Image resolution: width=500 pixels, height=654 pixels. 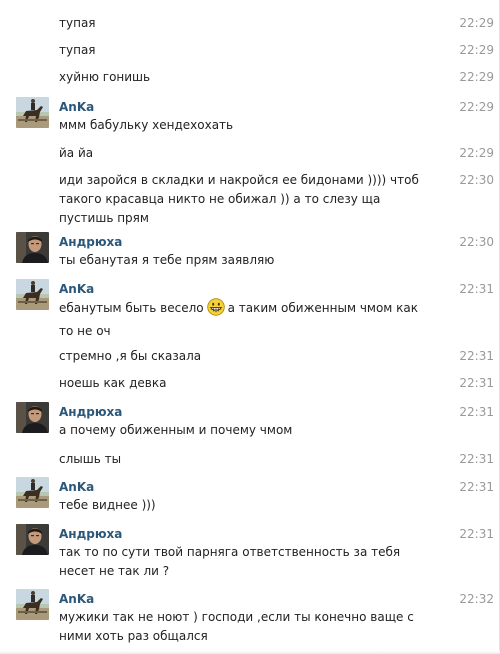 I want to click on grinning-face-emoji, so click(x=215, y=310).